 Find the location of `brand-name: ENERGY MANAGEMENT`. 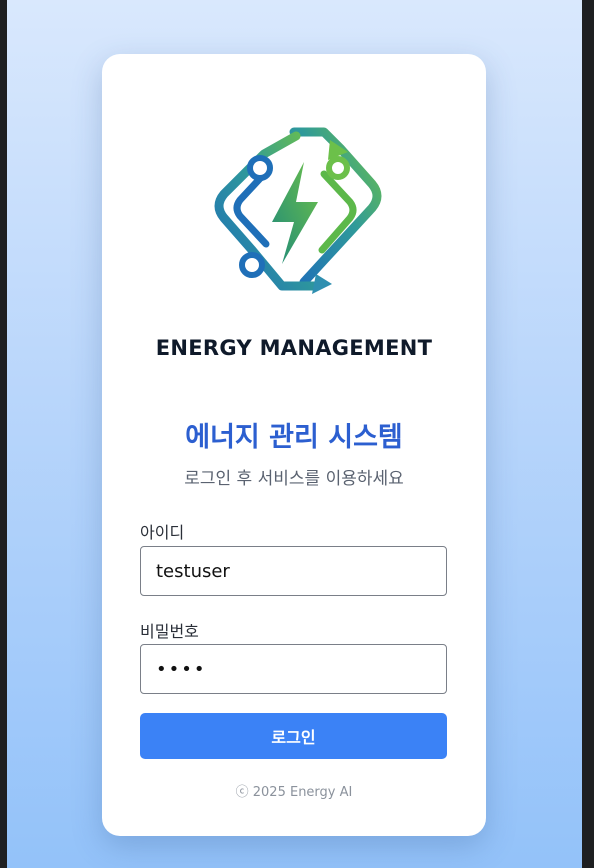

brand-name: ENERGY MANAGEMENT is located at coordinates (294, 348).